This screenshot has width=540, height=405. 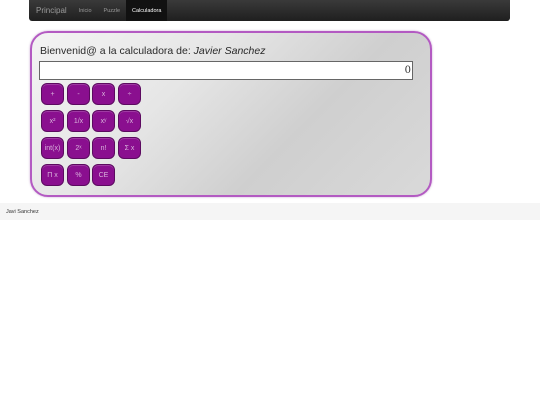 What do you see at coordinates (269, 10) in the screenshot?
I see `top-navbar: Principal Inicio Puzzle Calculadora` at bounding box center [269, 10].